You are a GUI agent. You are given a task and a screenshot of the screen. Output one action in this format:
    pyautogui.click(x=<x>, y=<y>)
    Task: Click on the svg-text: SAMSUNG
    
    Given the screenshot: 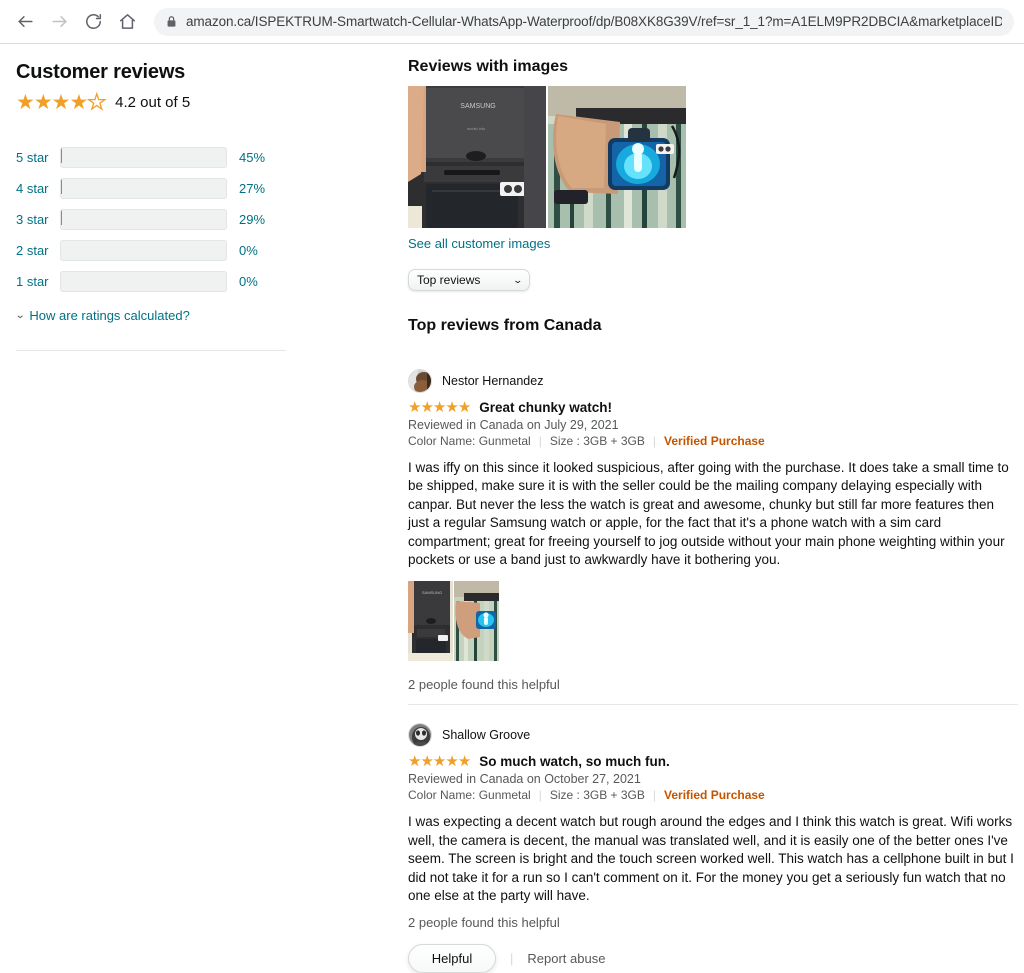 What is the action you would take?
    pyautogui.click(x=477, y=106)
    